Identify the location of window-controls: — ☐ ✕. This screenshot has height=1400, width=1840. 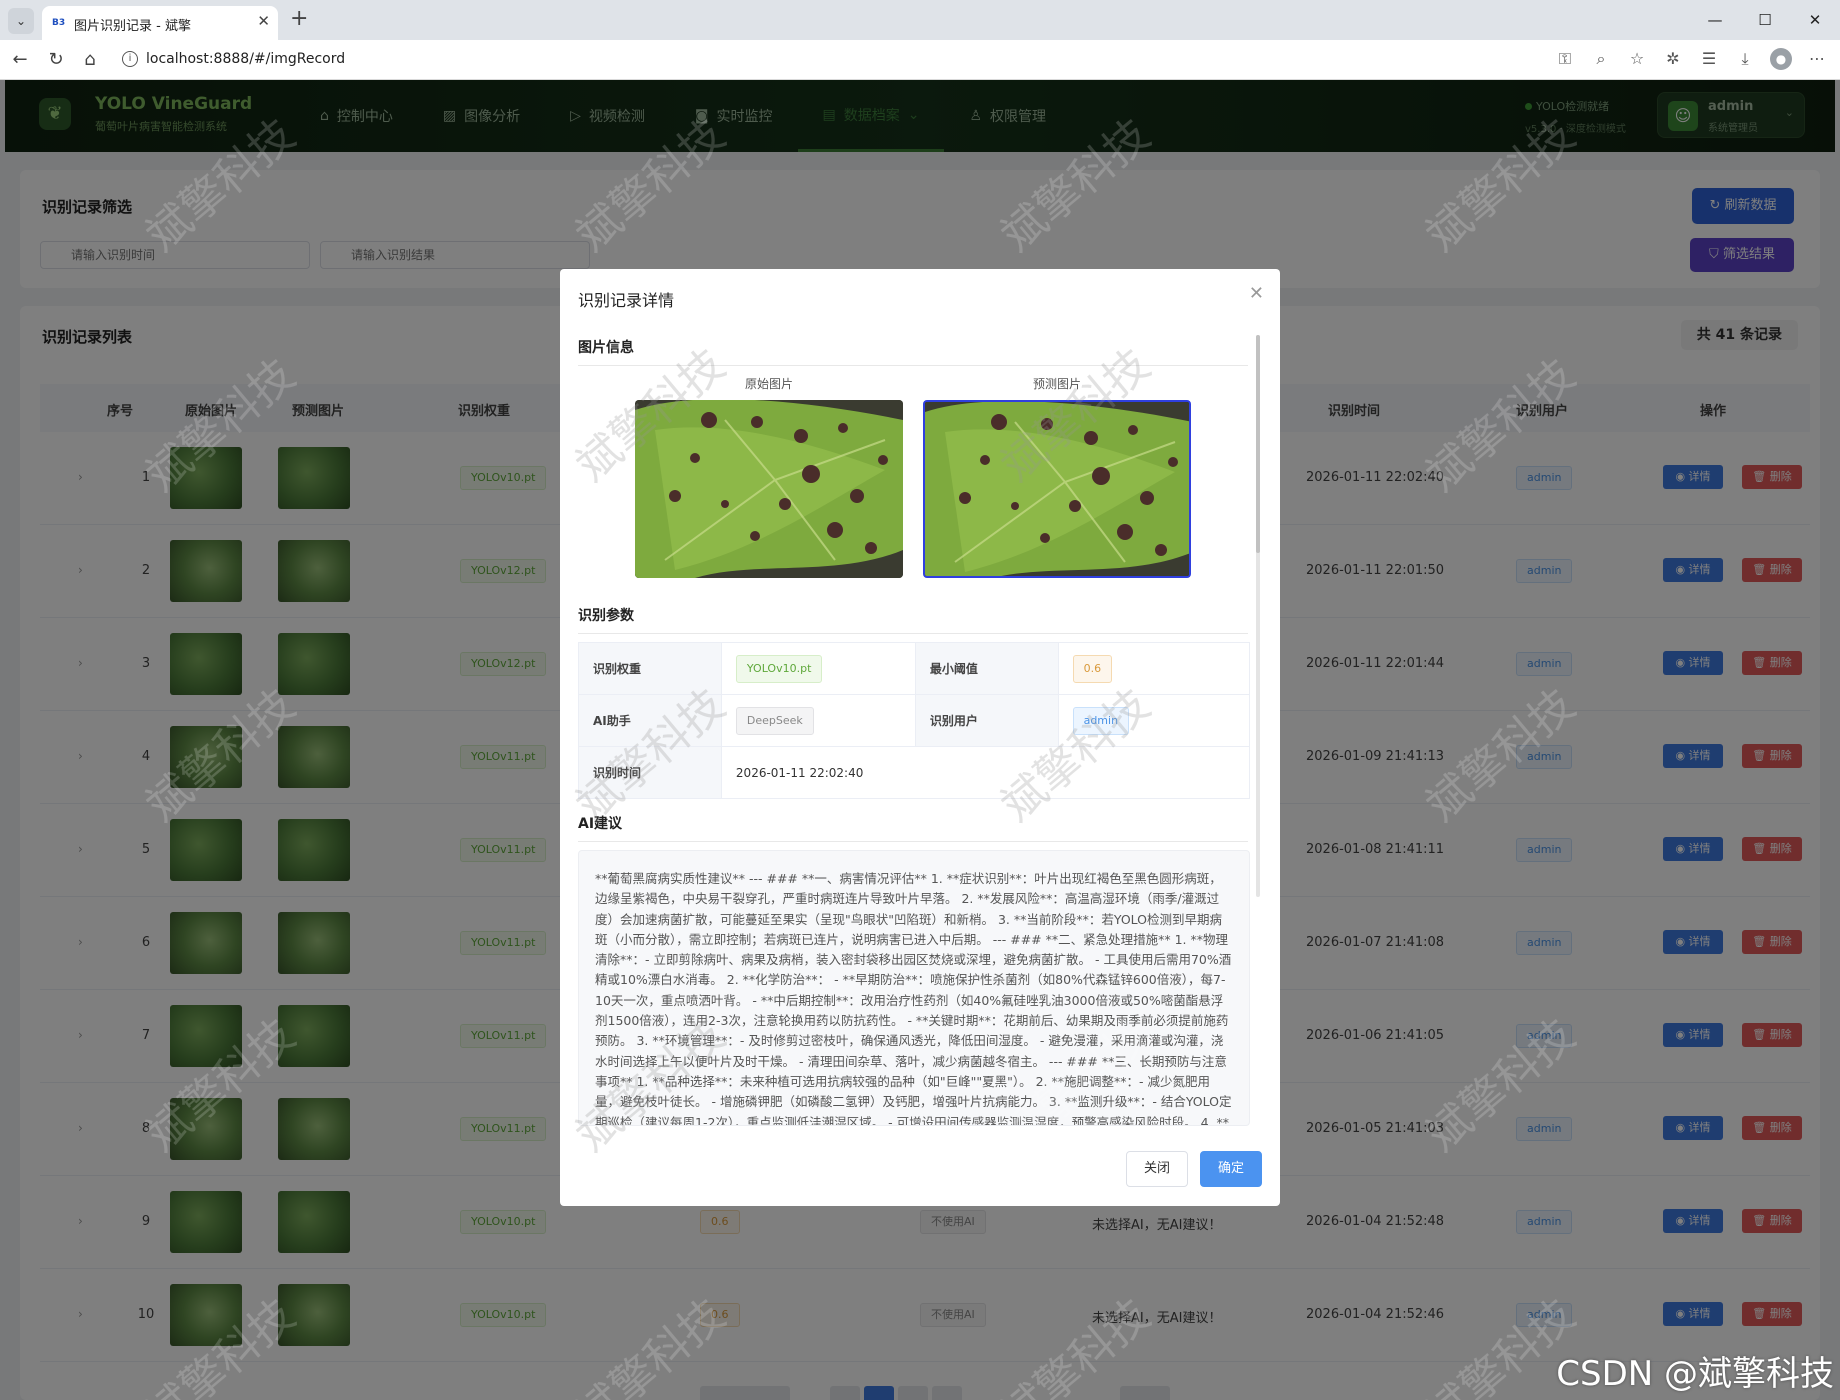
(1765, 20).